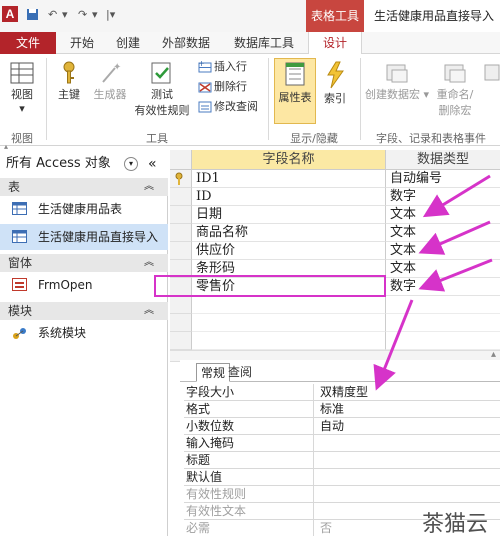 This screenshot has height=536, width=500. I want to click on relationships-button, so click(491, 73).